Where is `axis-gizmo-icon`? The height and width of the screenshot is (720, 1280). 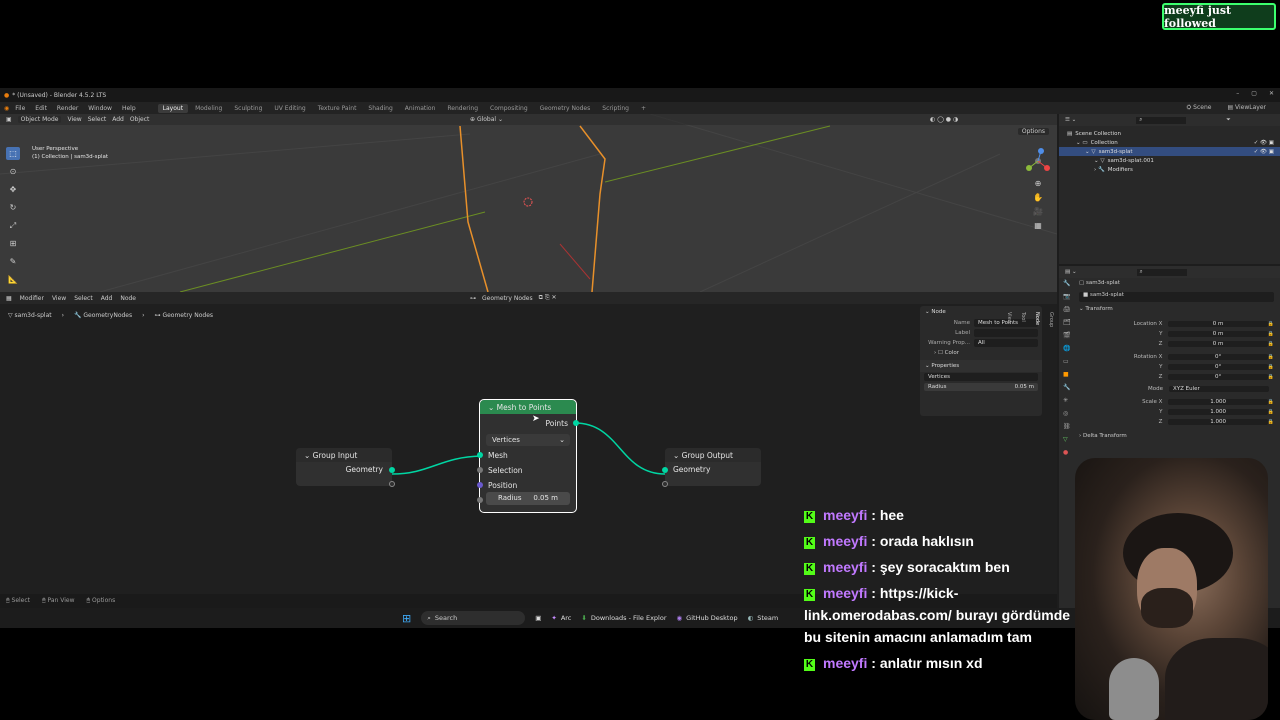 axis-gizmo-icon is located at coordinates (1038, 161).